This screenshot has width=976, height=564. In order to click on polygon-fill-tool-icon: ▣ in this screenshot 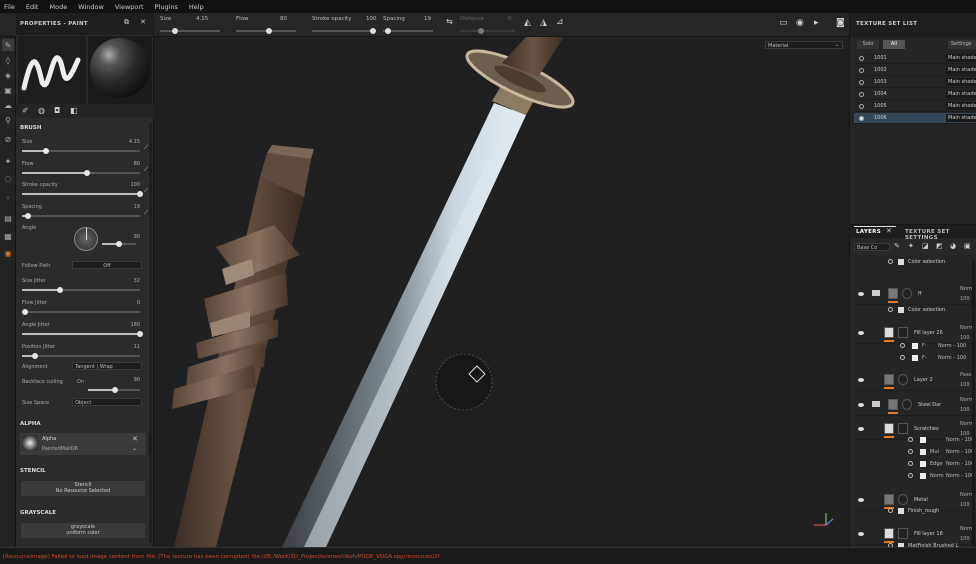, I will do `click(8, 90)`.